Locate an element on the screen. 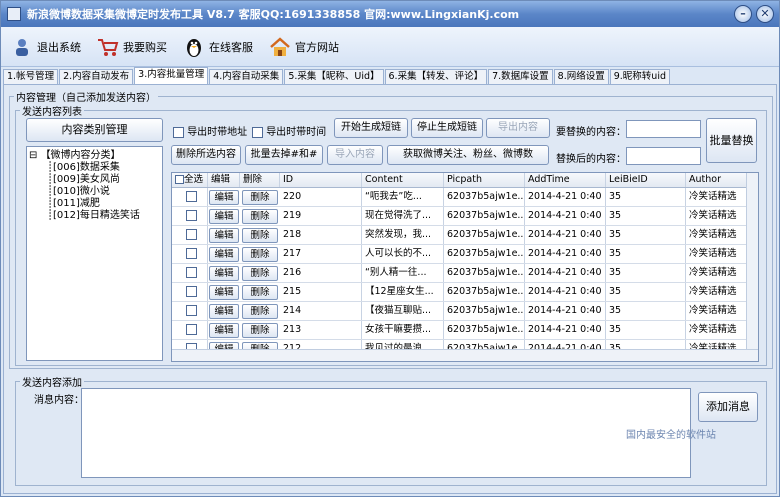  website-button: 官方网站 is located at coordinates (304, 47).